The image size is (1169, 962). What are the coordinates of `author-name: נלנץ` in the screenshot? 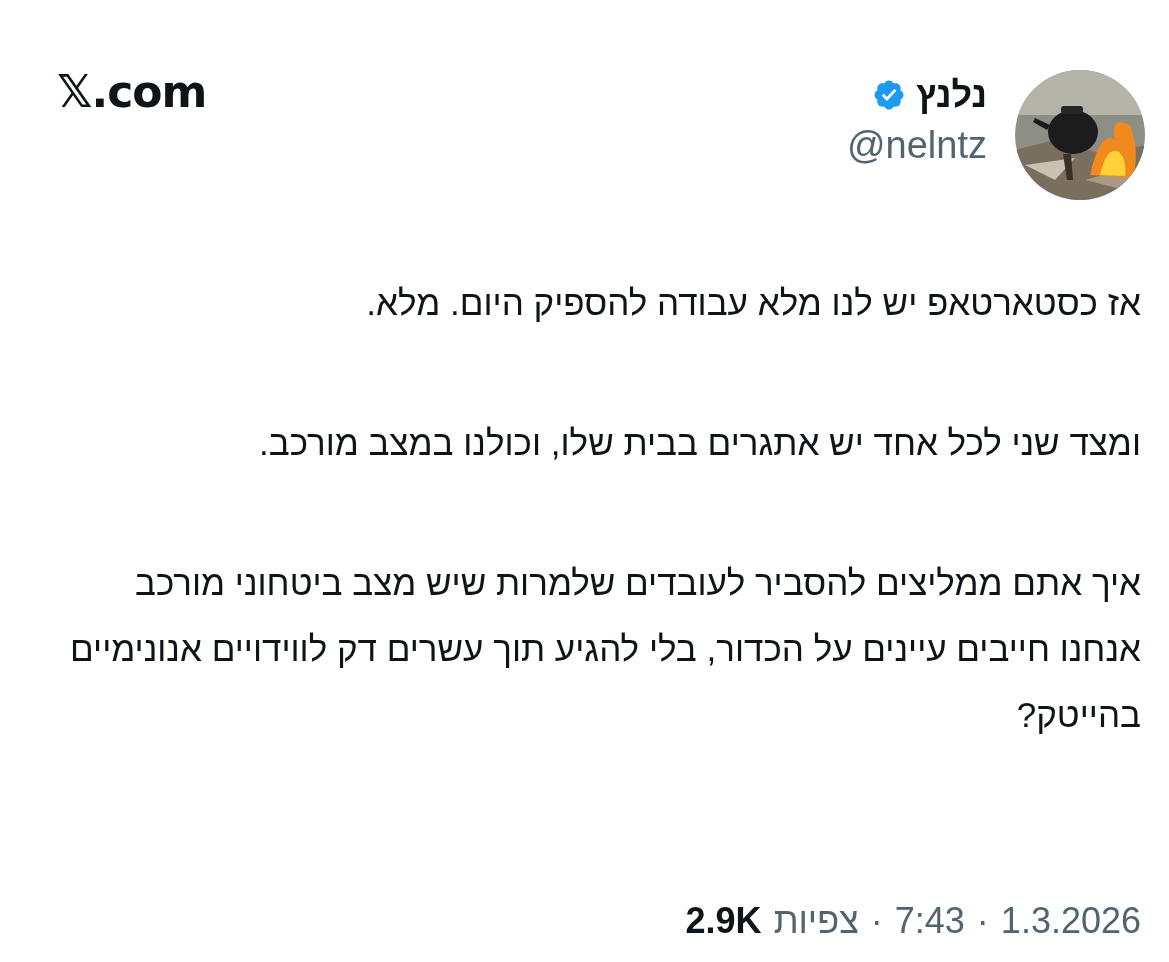 It's located at (951, 95).